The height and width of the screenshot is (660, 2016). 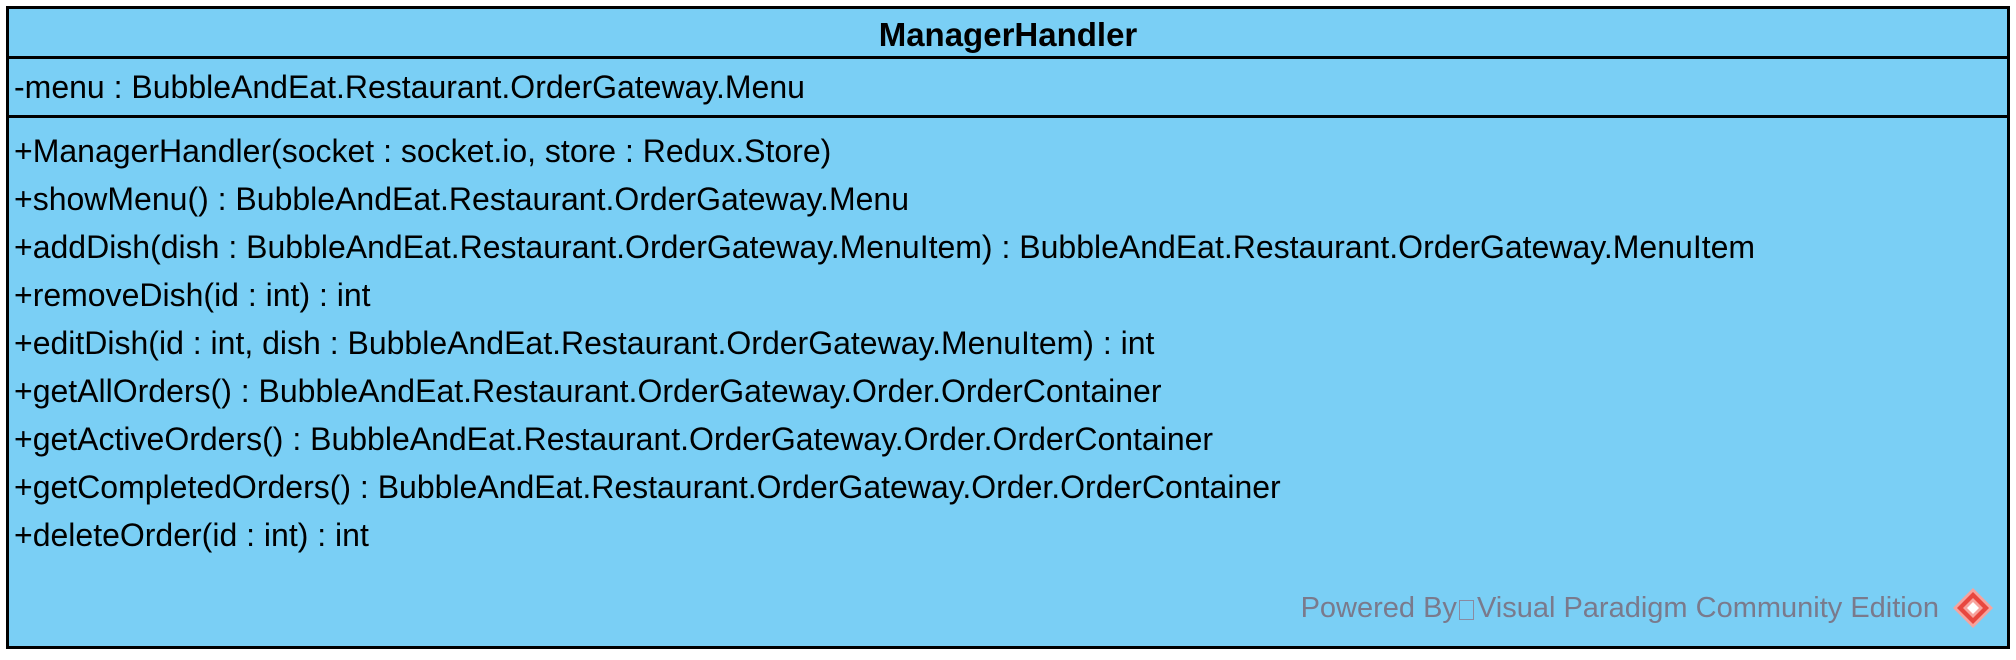 I want to click on operation-remove-dish: +removeDish(id : int) : int, so click(x=192, y=295).